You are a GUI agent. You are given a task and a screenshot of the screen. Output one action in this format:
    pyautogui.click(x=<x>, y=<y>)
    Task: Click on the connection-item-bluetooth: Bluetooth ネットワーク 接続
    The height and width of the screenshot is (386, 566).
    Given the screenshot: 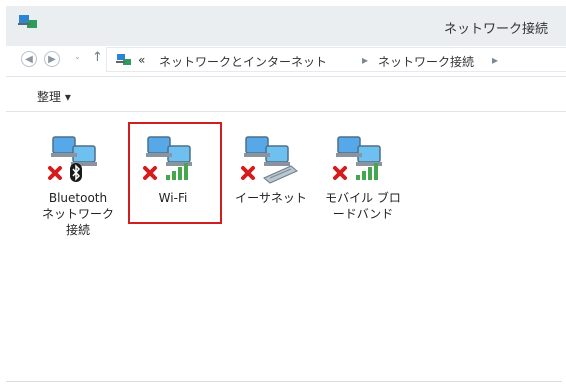 What is the action you would take?
    pyautogui.click(x=78, y=185)
    